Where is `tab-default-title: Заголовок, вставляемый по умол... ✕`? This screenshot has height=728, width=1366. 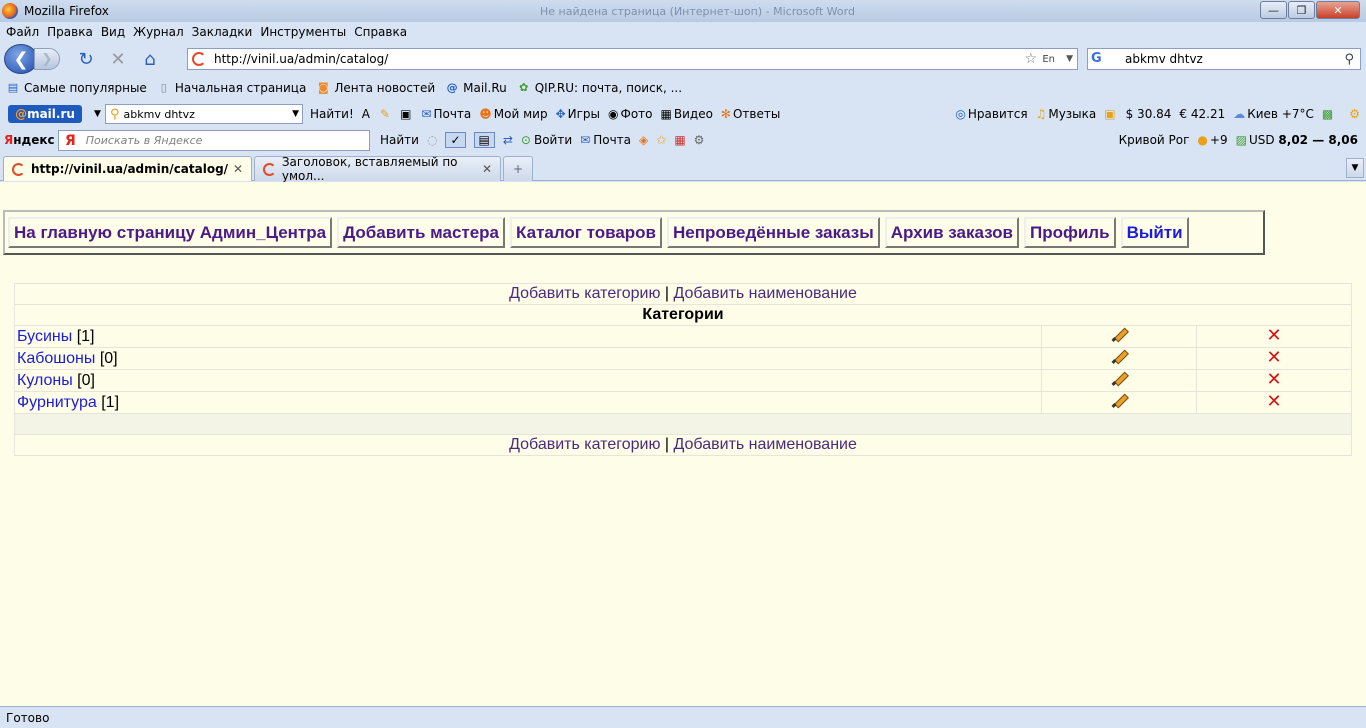 tab-default-title: Заголовок, вставляемый по умол... ✕ is located at coordinates (377, 169).